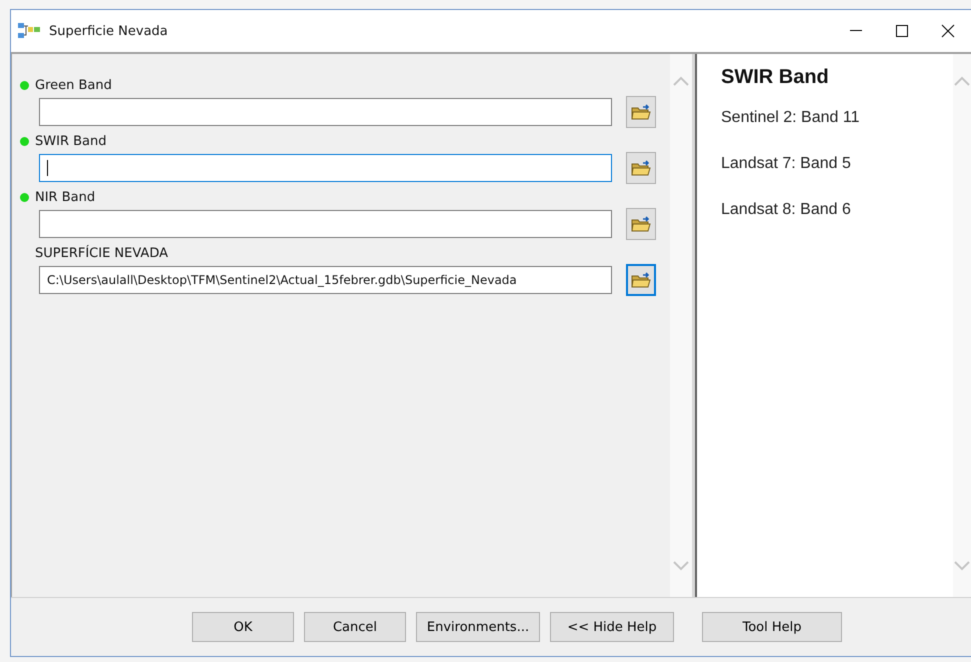 The width and height of the screenshot is (971, 662). I want to click on input-field: C:\Users\aulall\Desktop\TFM\Sentinel2\Actual_15febrer.gdb\Superficie_Nevada, so click(325, 280).